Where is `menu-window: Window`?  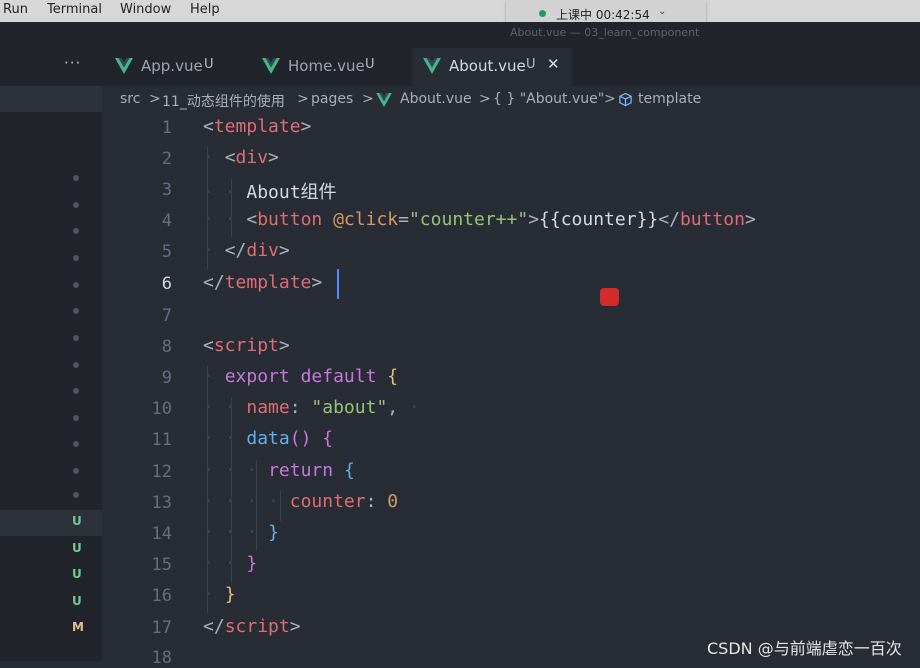
menu-window: Window is located at coordinates (145, 9).